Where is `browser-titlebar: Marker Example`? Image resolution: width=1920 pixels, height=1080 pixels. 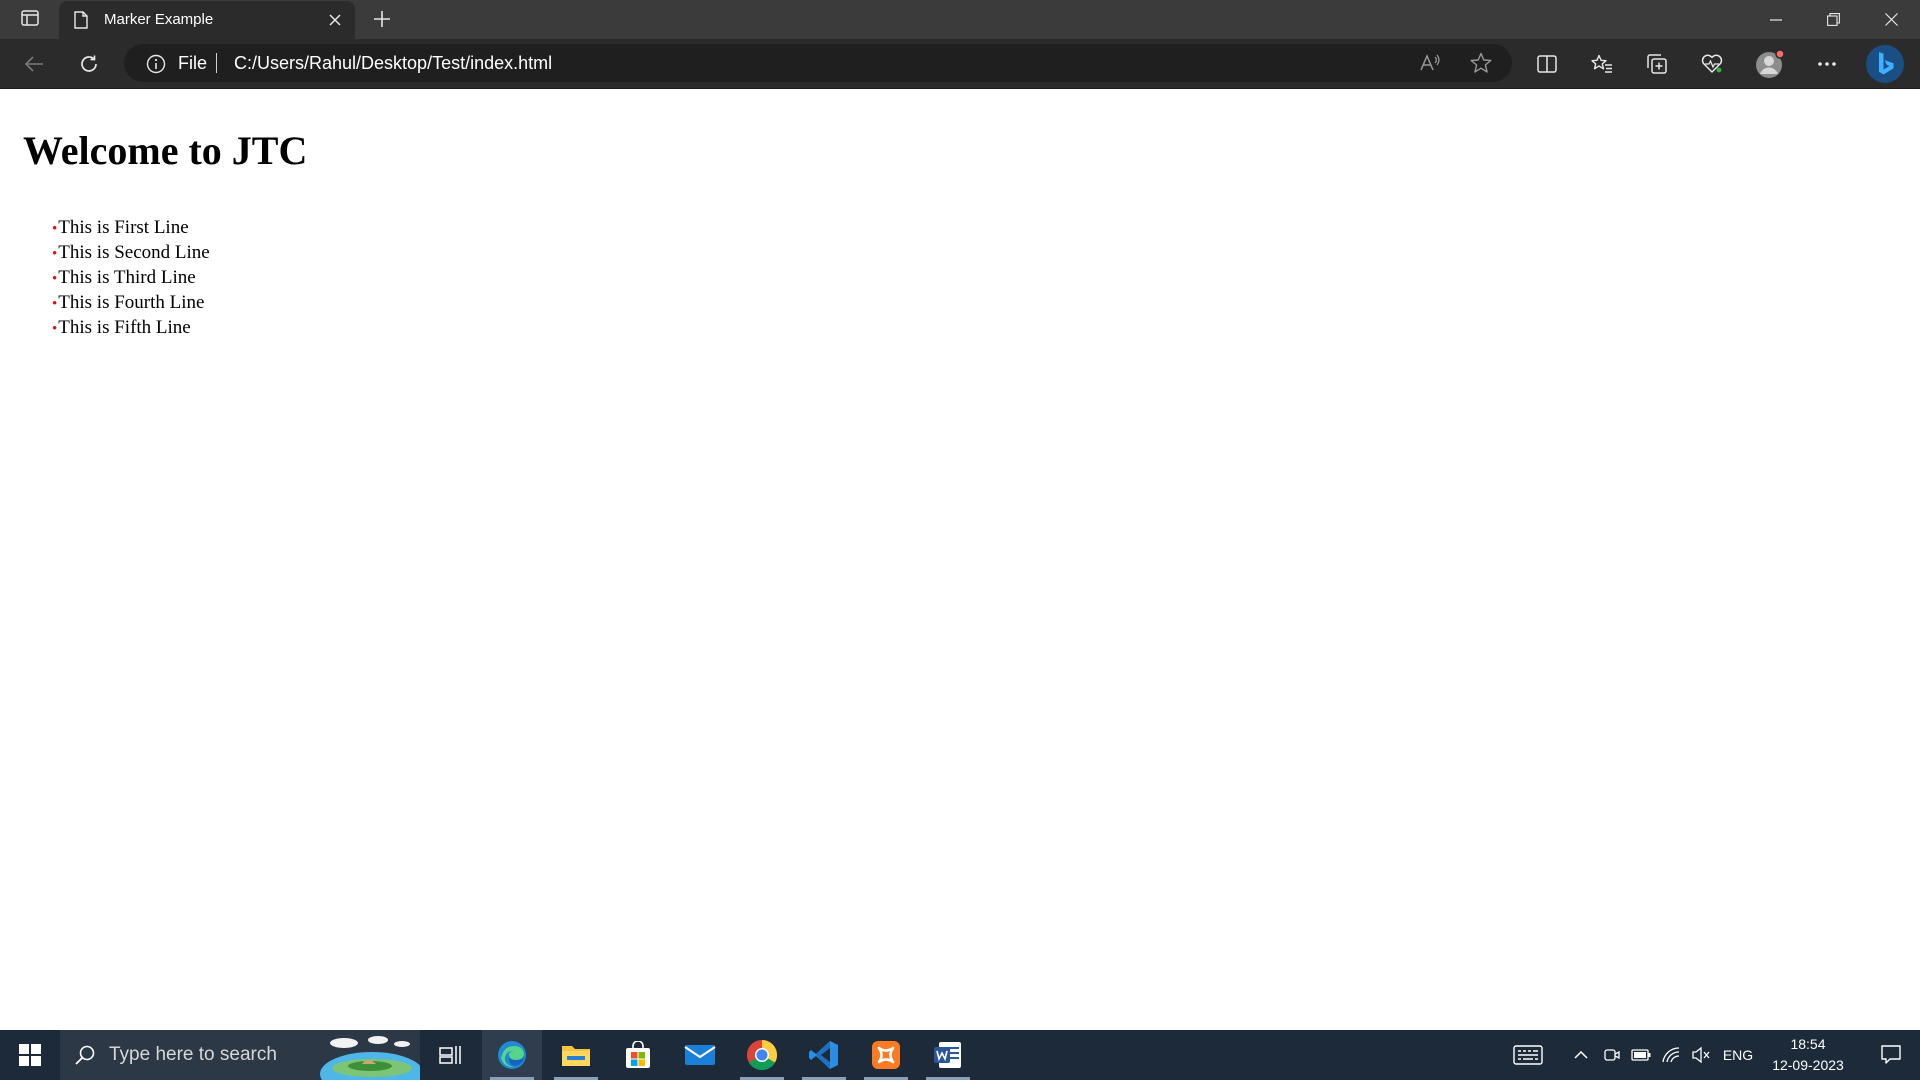
browser-titlebar: Marker Example is located at coordinates (960, 19).